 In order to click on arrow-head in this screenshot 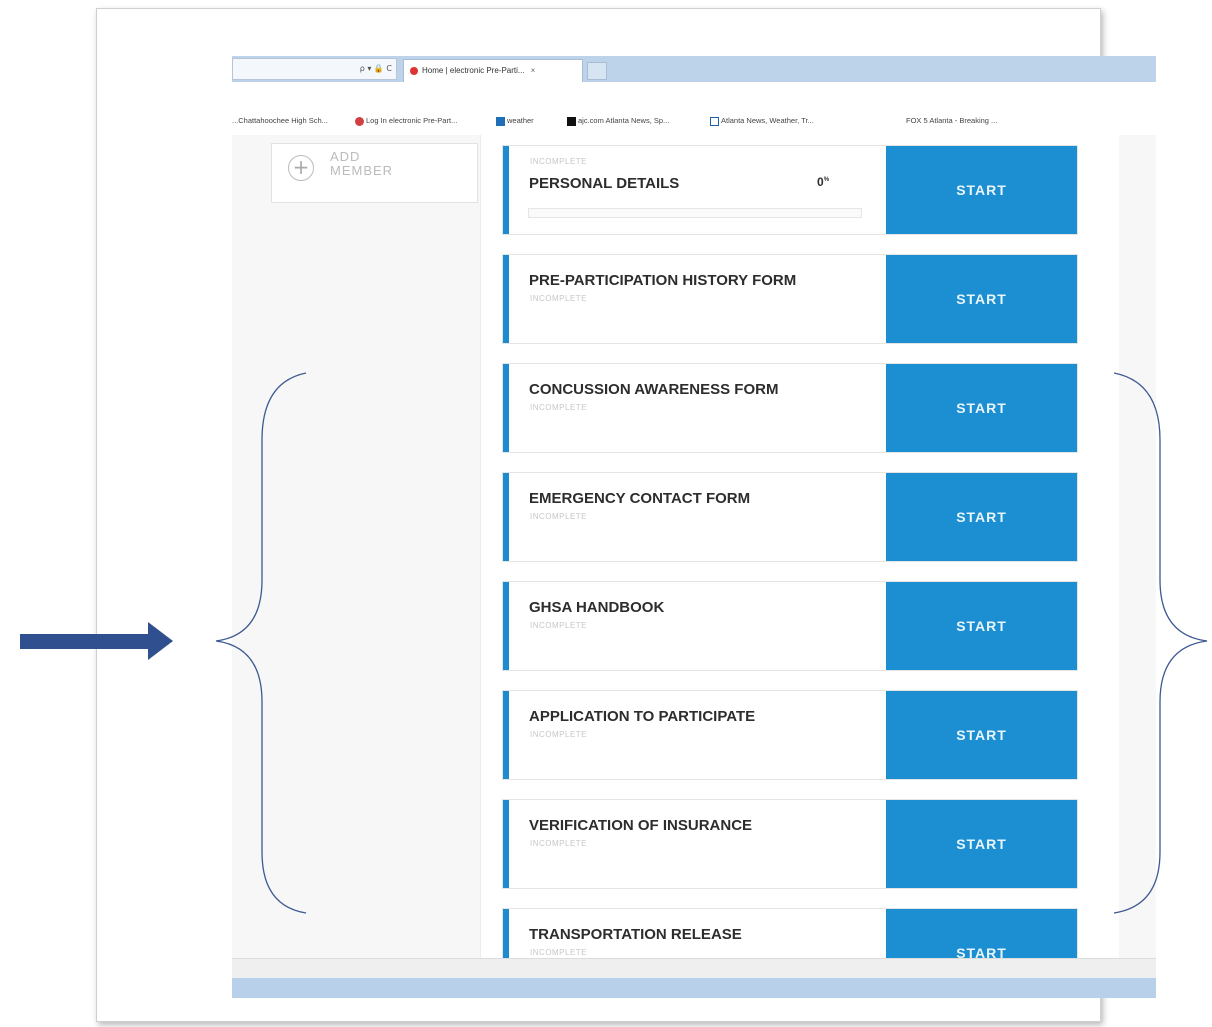, I will do `click(160, 641)`.